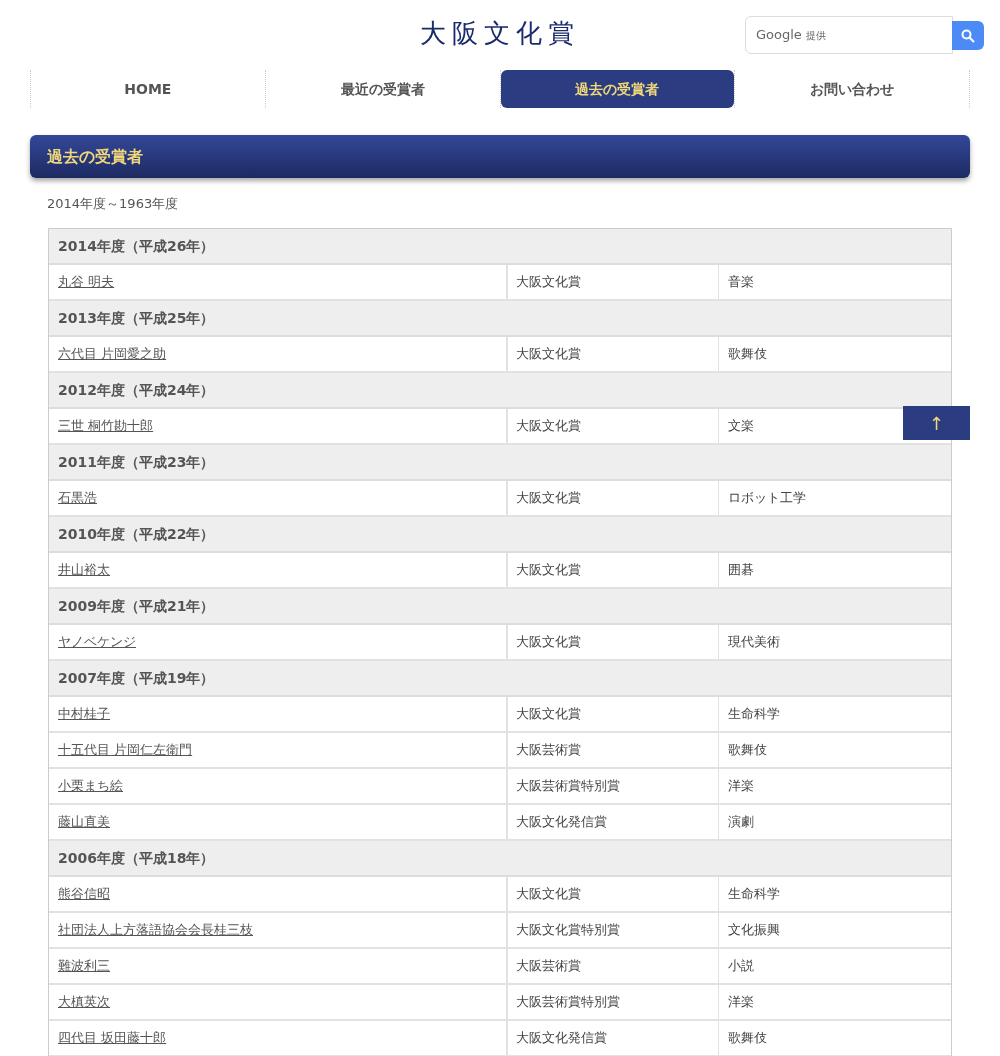 This screenshot has width=1000, height=1056. I want to click on section-title: 過去の受賞者, so click(95, 156).